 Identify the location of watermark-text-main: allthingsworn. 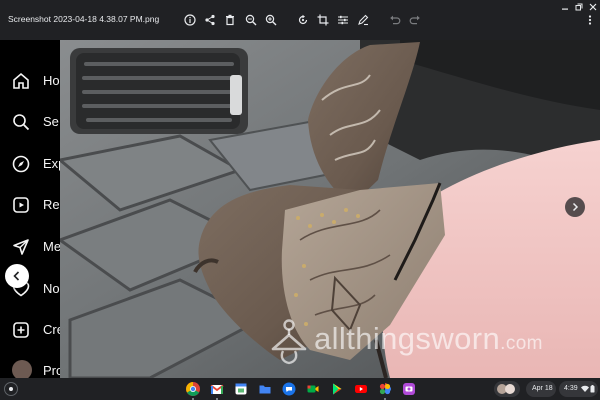
(407, 338).